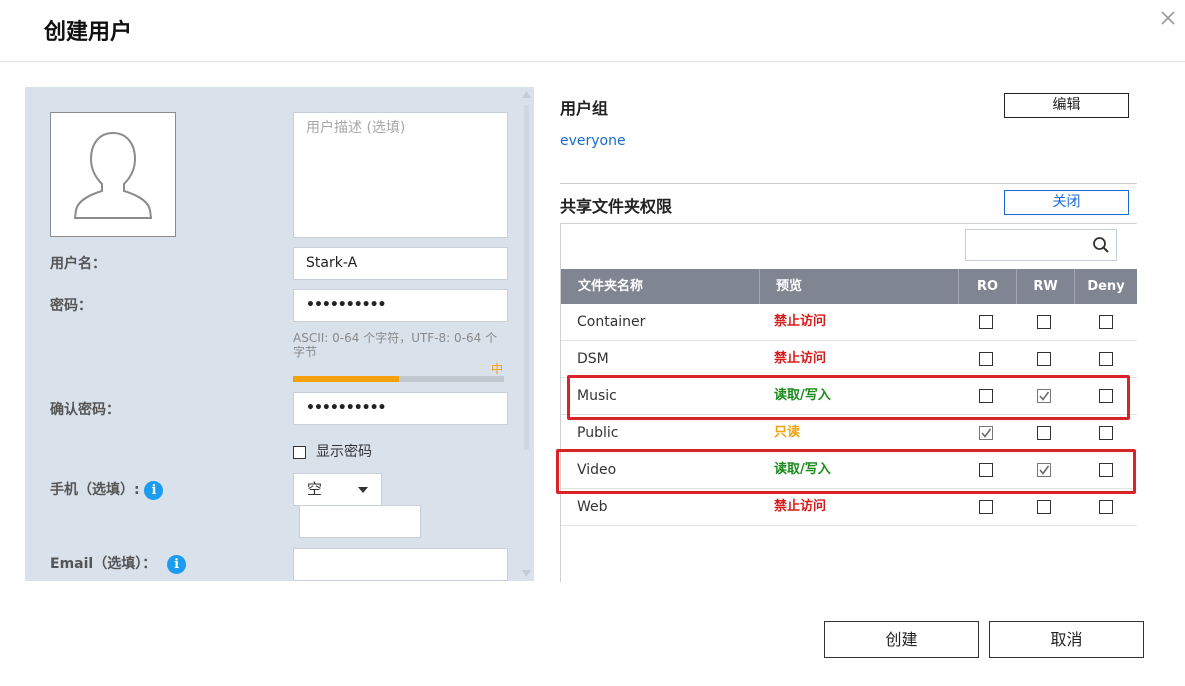 Image resolution: width=1185 pixels, height=686 pixels. What do you see at coordinates (848, 183) in the screenshot?
I see `section-divider` at bounding box center [848, 183].